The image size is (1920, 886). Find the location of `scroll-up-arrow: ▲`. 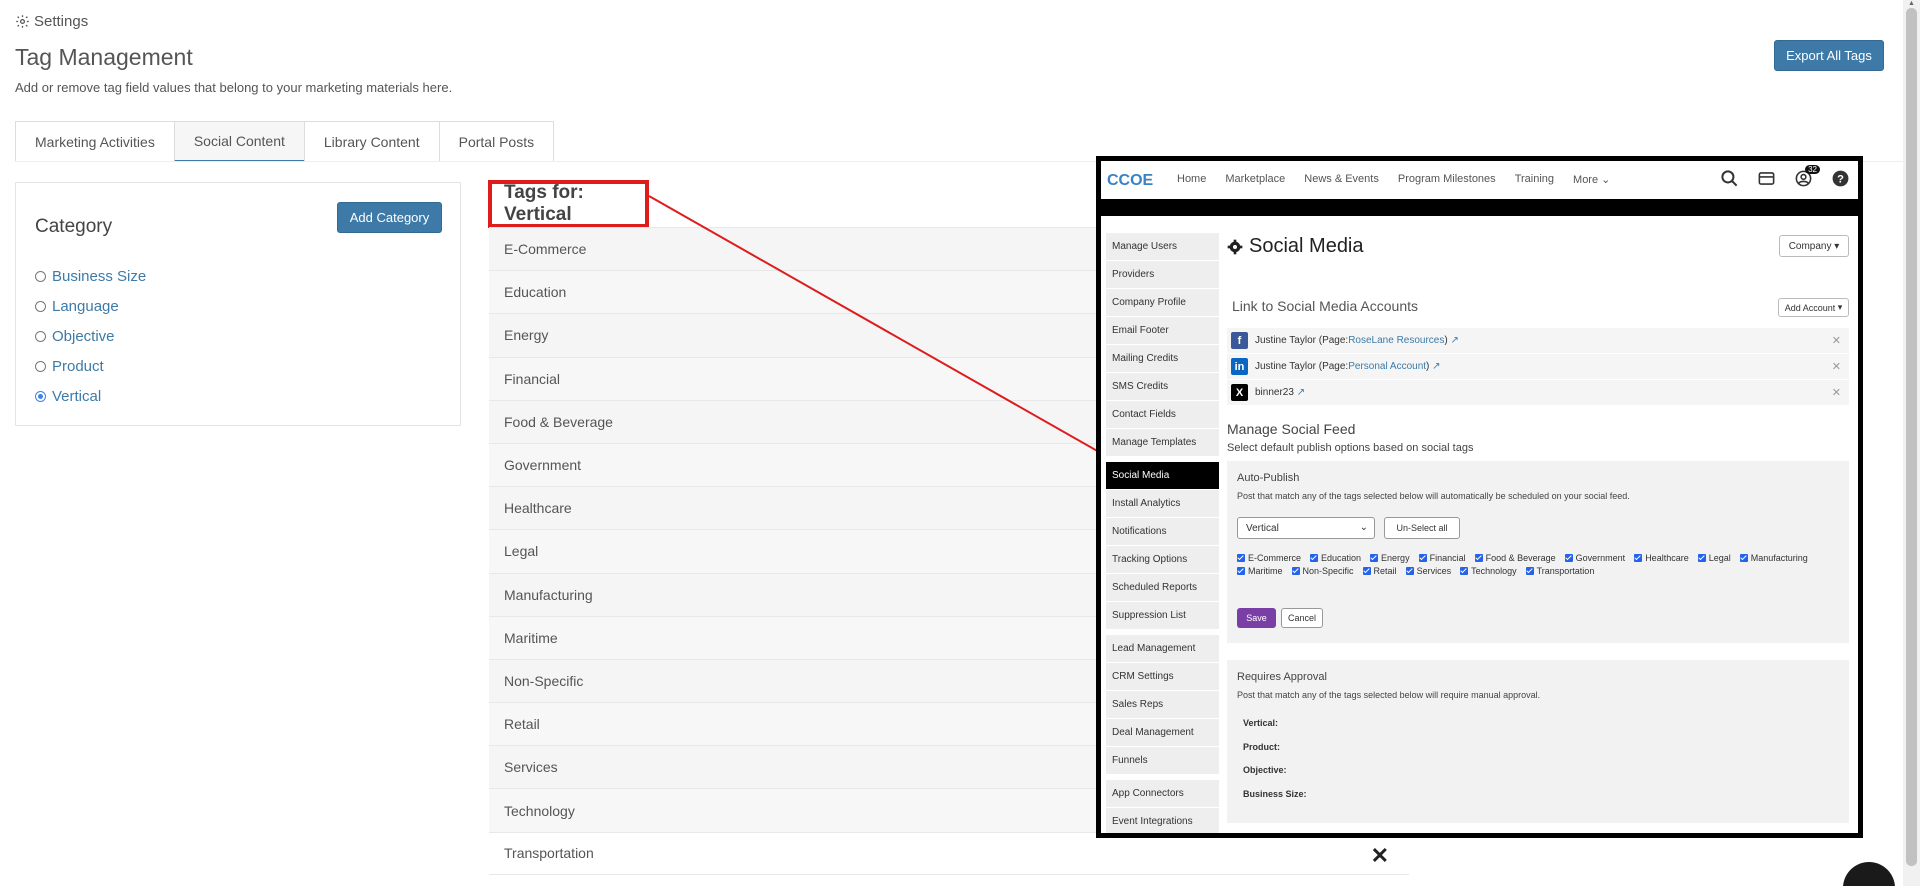

scroll-up-arrow: ▲ is located at coordinates (1911, 4).